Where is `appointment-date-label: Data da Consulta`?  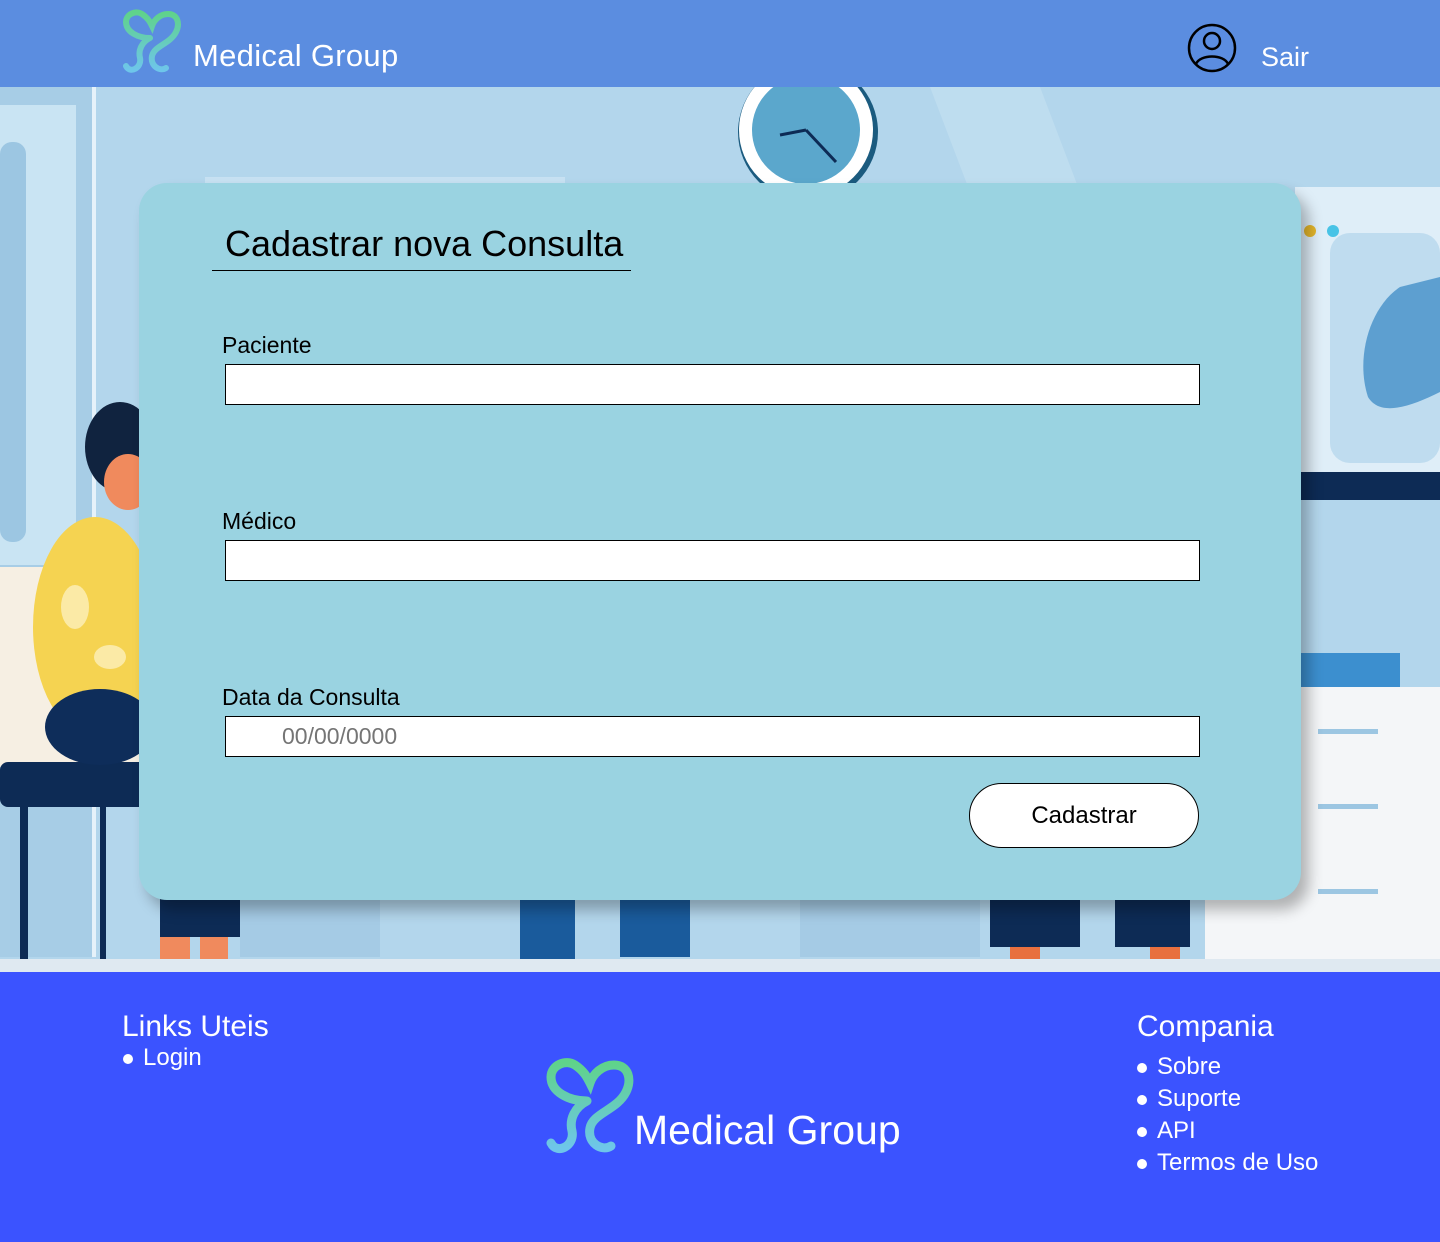 appointment-date-label: Data da Consulta is located at coordinates (311, 697).